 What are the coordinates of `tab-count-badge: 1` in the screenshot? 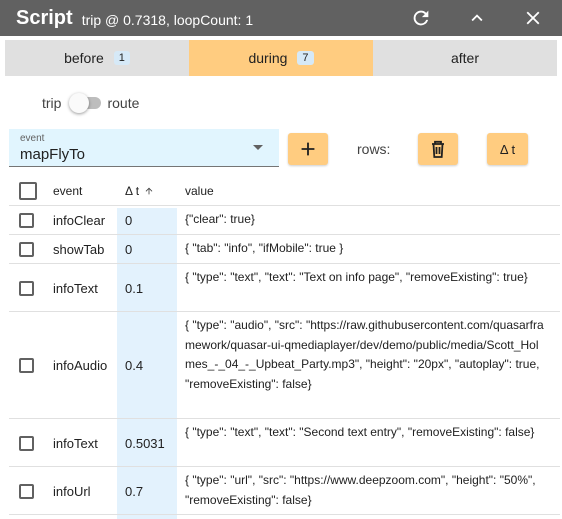 It's located at (121, 58).